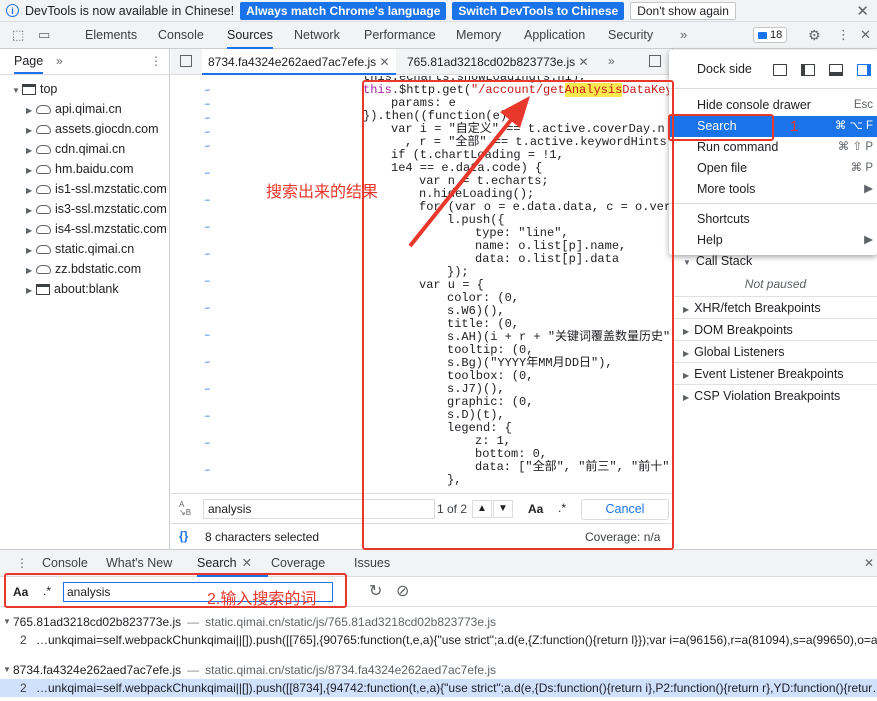 The image size is (877, 701). Describe the element at coordinates (462, 180) in the screenshot. I see `annotation-arrow-shaft` at that location.